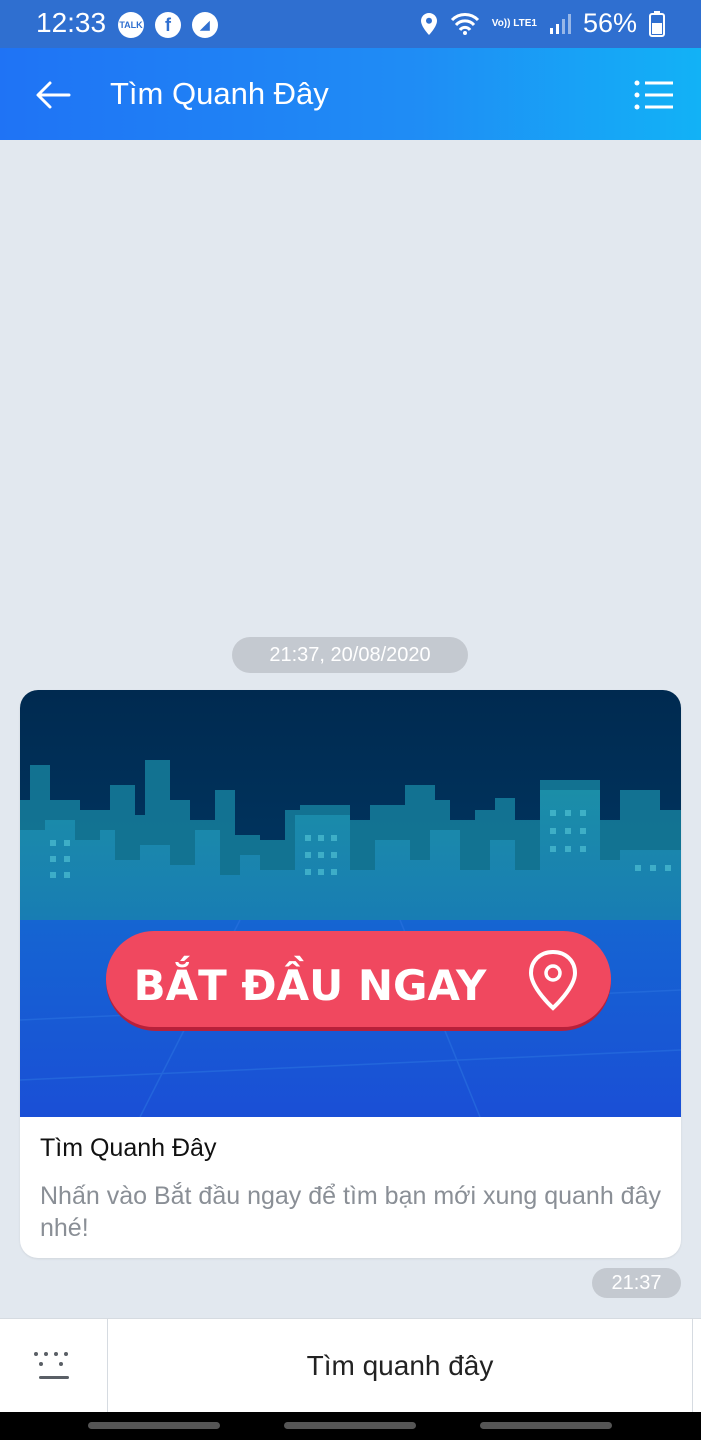  I want to click on system-nav-bar, so click(350, 1426).